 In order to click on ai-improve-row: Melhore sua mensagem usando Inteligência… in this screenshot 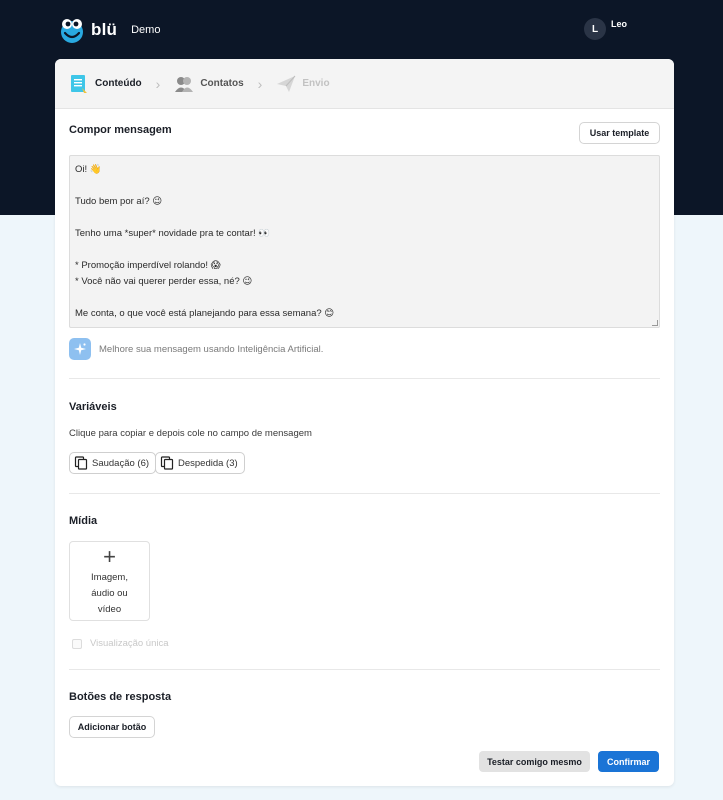, I will do `click(196, 349)`.